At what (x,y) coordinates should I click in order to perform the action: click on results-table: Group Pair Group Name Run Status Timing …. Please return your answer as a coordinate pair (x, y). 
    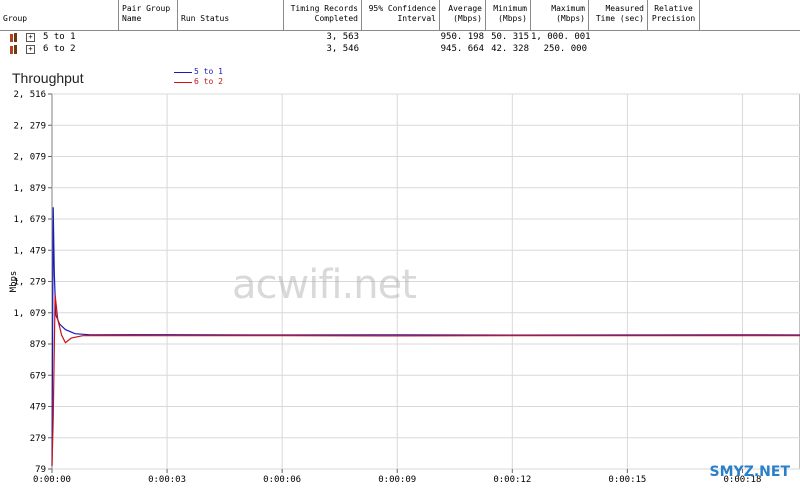
    Looking at the image, I should click on (400, 29).